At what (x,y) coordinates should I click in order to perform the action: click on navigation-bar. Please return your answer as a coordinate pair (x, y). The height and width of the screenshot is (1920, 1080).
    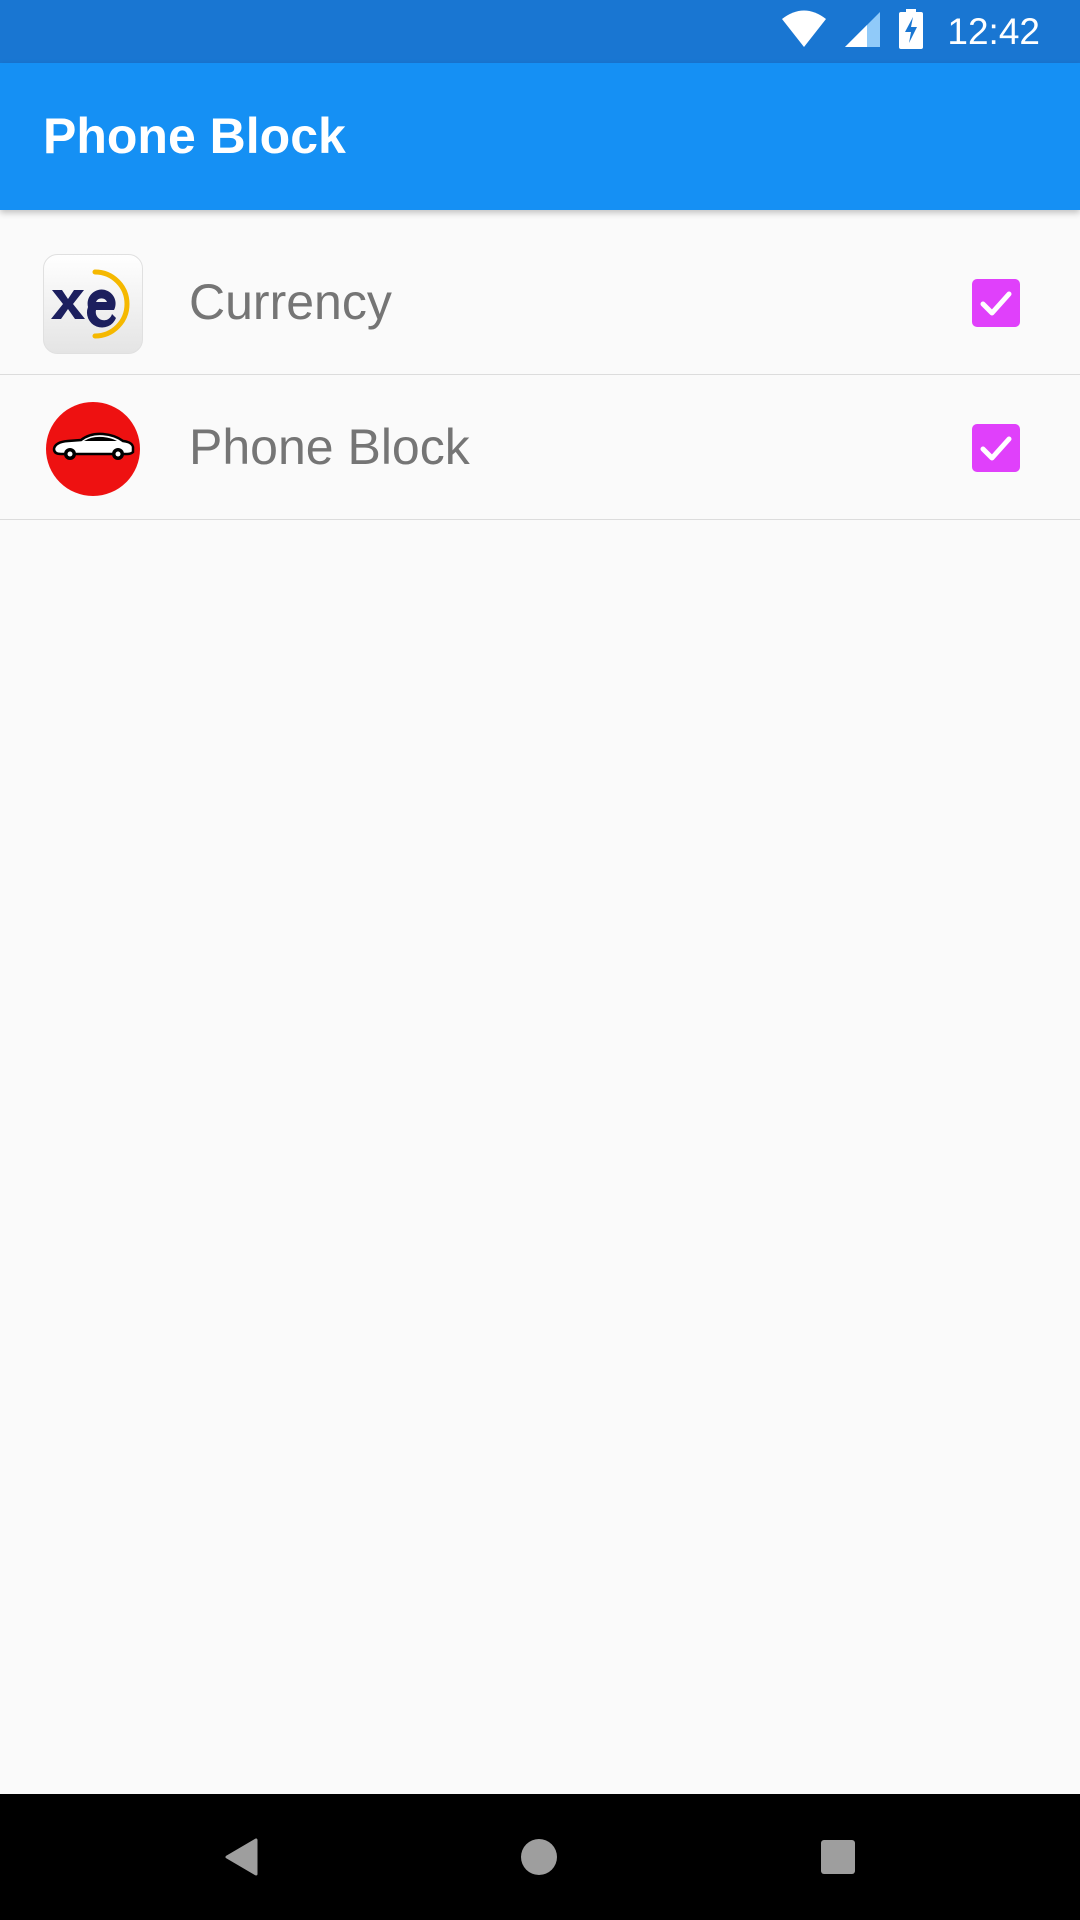
    Looking at the image, I should click on (540, 1857).